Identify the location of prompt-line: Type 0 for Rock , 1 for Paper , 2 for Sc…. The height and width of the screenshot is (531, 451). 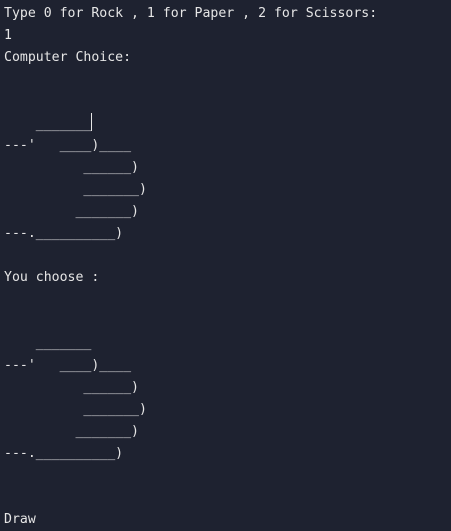
(191, 13).